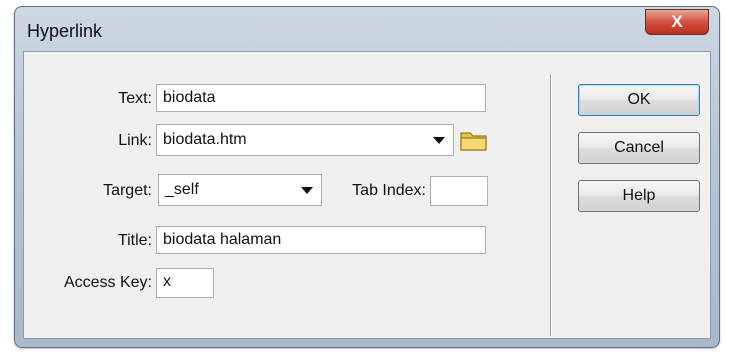 Image resolution: width=729 pixels, height=354 pixels. I want to click on title-bar: Hyperlink X, so click(367, 29).